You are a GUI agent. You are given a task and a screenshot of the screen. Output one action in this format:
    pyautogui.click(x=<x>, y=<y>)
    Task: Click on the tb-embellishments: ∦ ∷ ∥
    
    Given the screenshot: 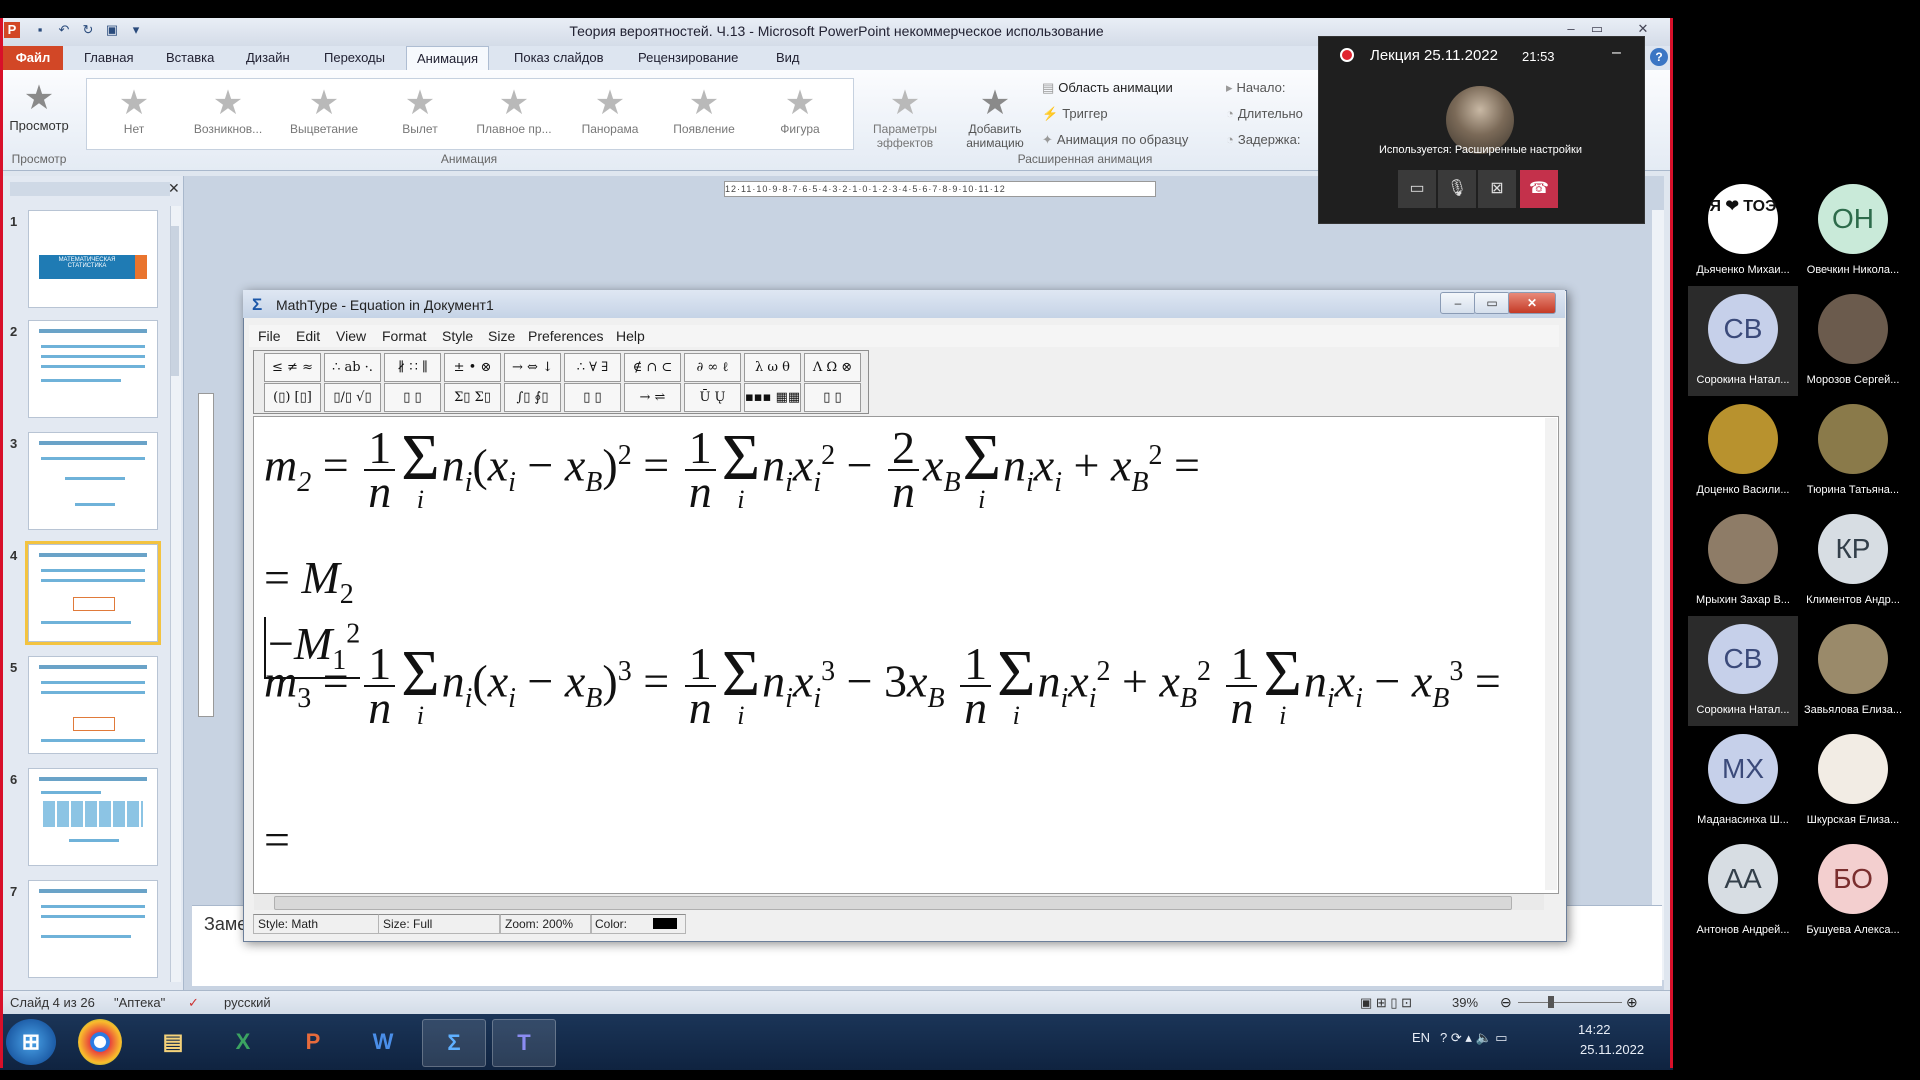 What is the action you would take?
    pyautogui.click(x=412, y=367)
    